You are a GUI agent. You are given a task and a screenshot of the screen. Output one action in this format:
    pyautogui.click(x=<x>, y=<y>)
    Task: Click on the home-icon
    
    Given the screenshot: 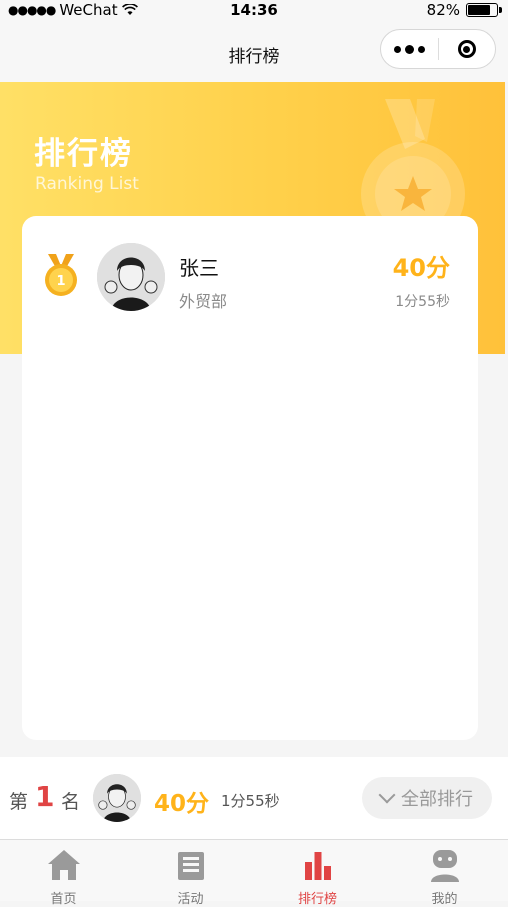 What is the action you would take?
    pyautogui.click(x=63, y=865)
    